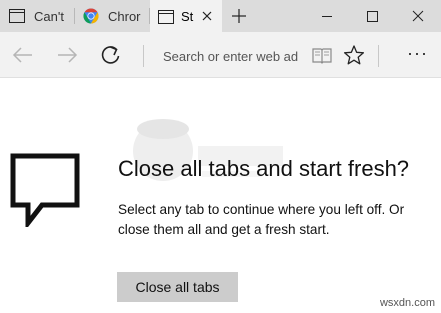 This screenshot has height=313, width=441. Describe the element at coordinates (264, 168) in the screenshot. I see `page-heading: Close all tabs and start fresh?` at that location.